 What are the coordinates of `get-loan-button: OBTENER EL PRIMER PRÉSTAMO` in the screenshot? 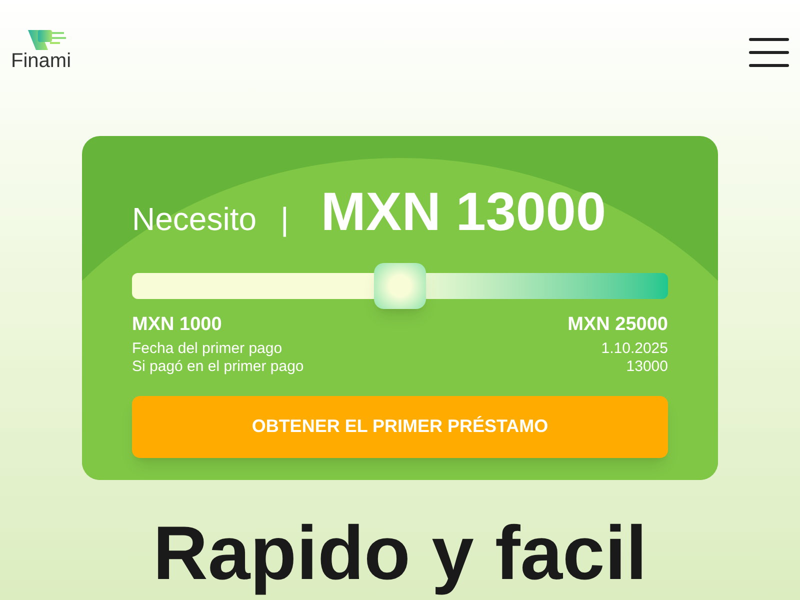 It's located at (400, 427).